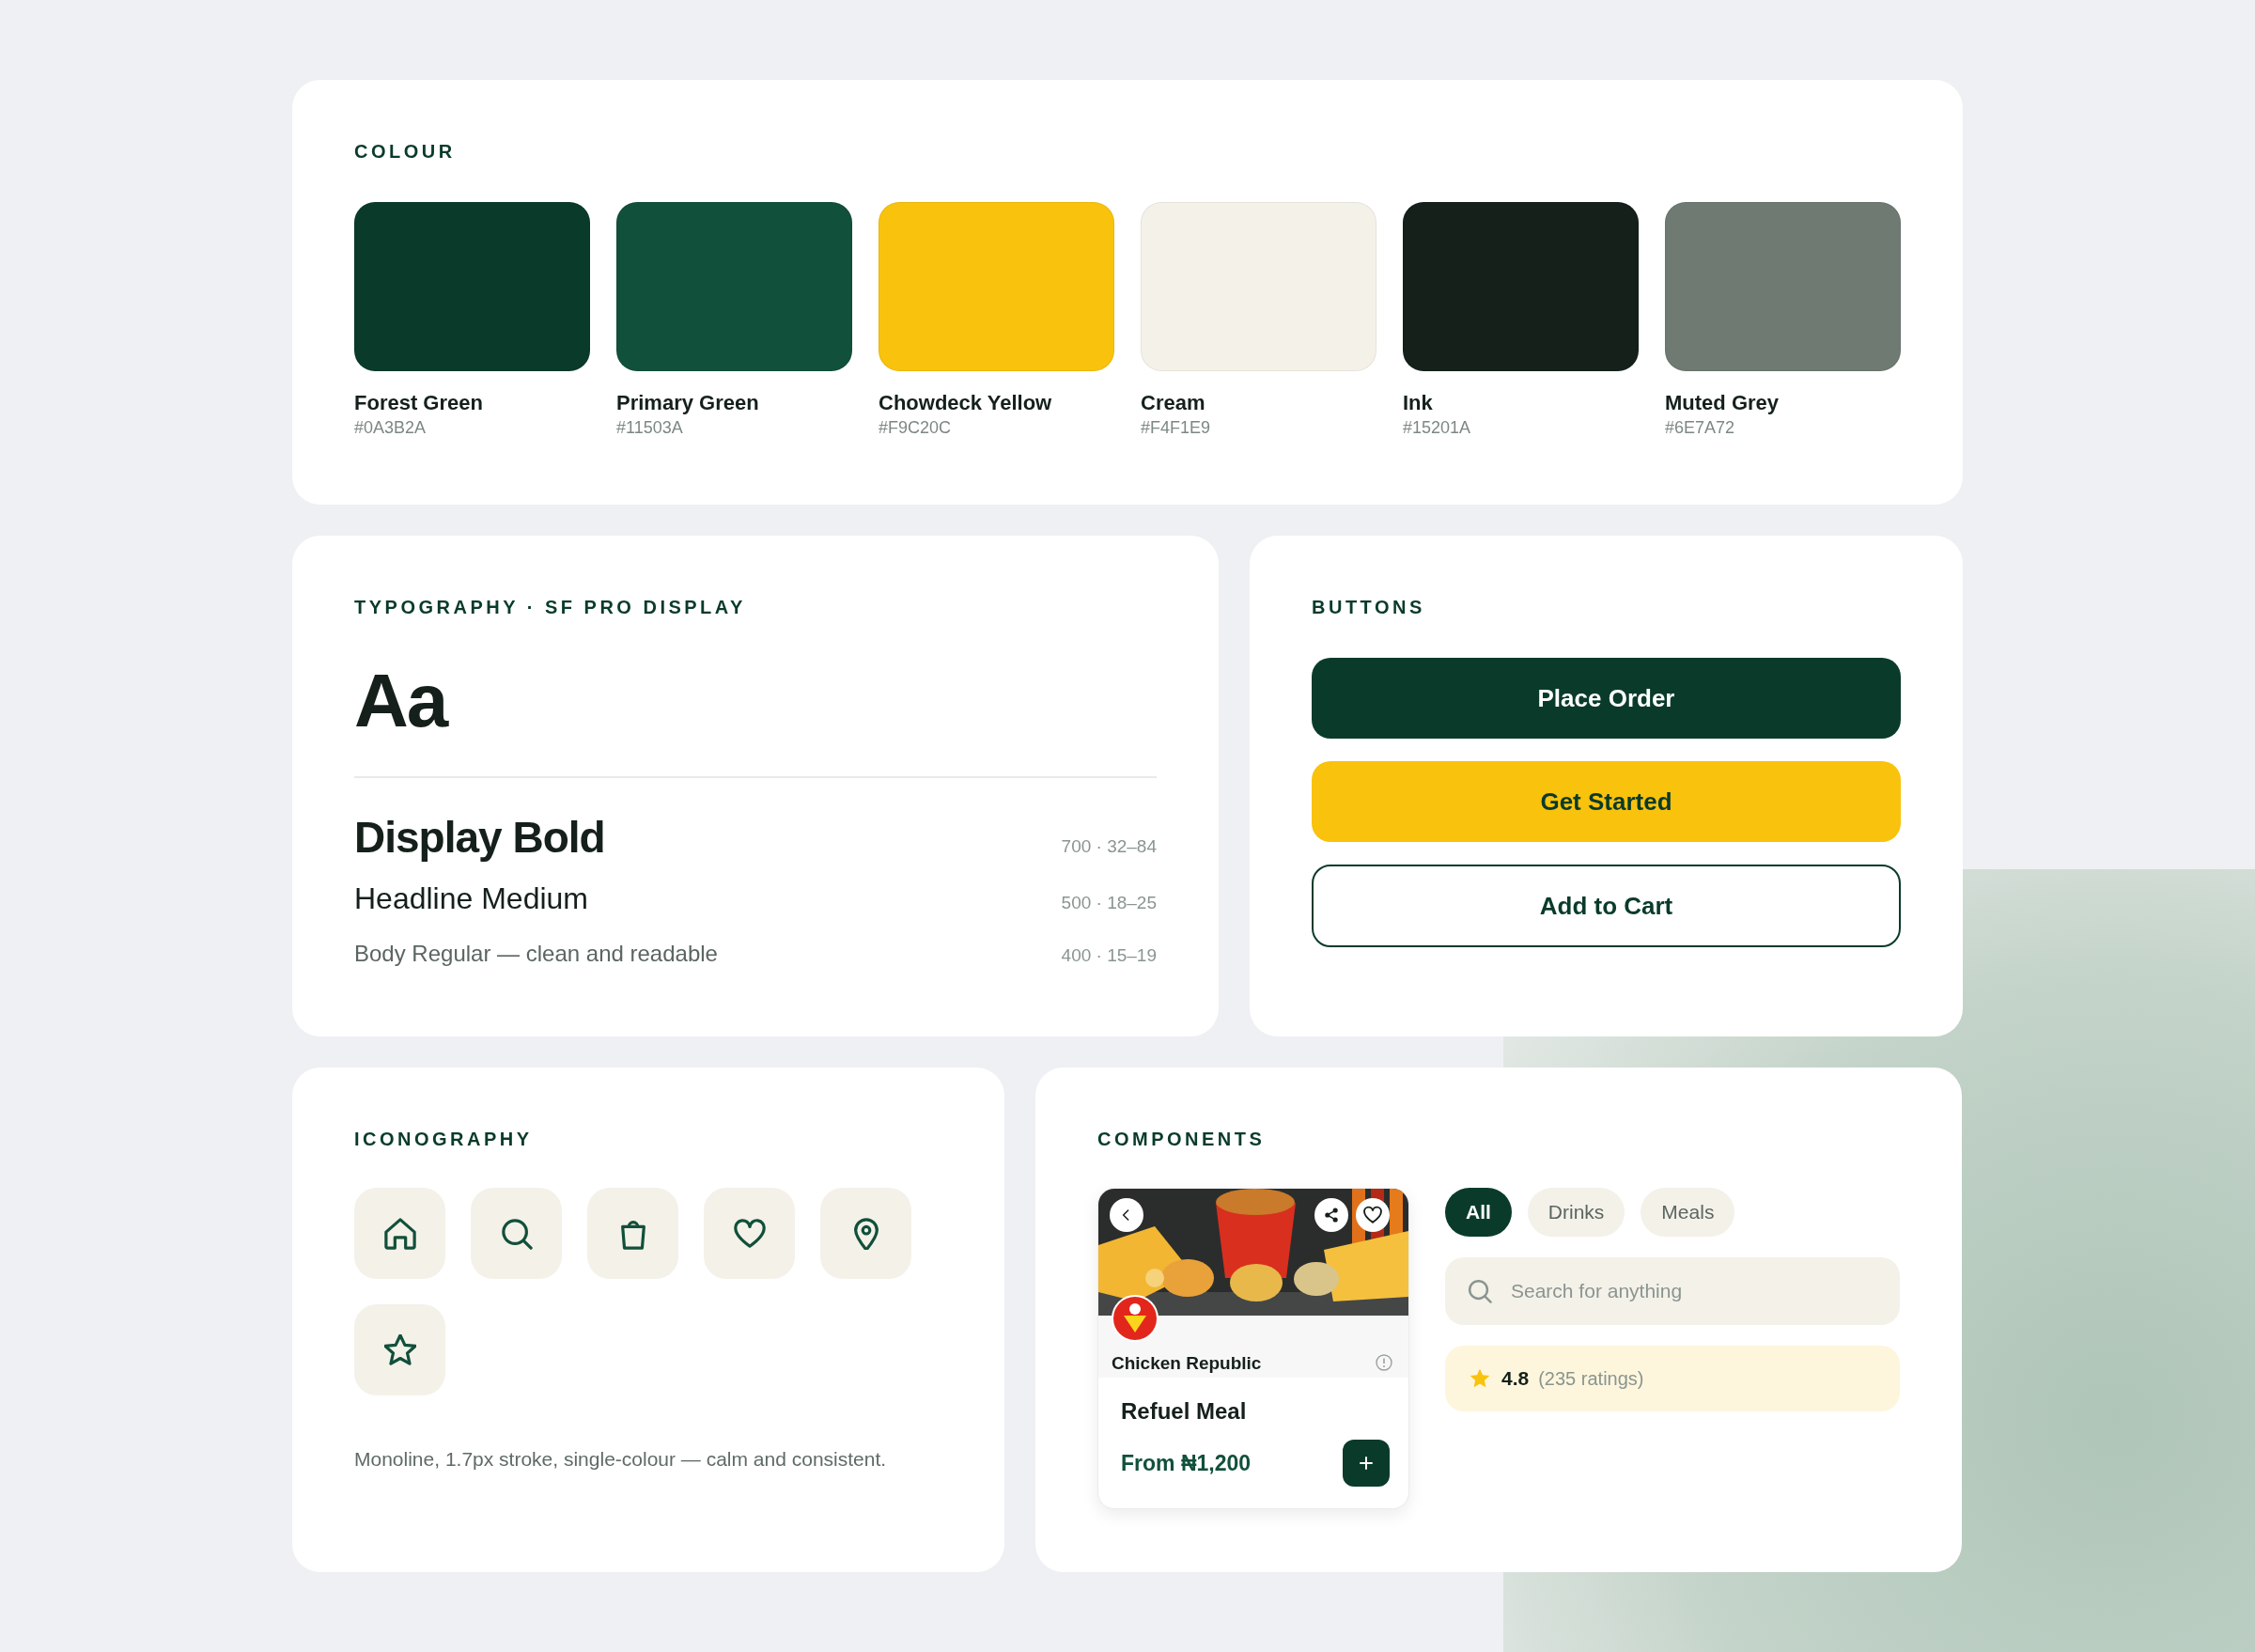  I want to click on hex-code: #F9C20C, so click(916, 428).